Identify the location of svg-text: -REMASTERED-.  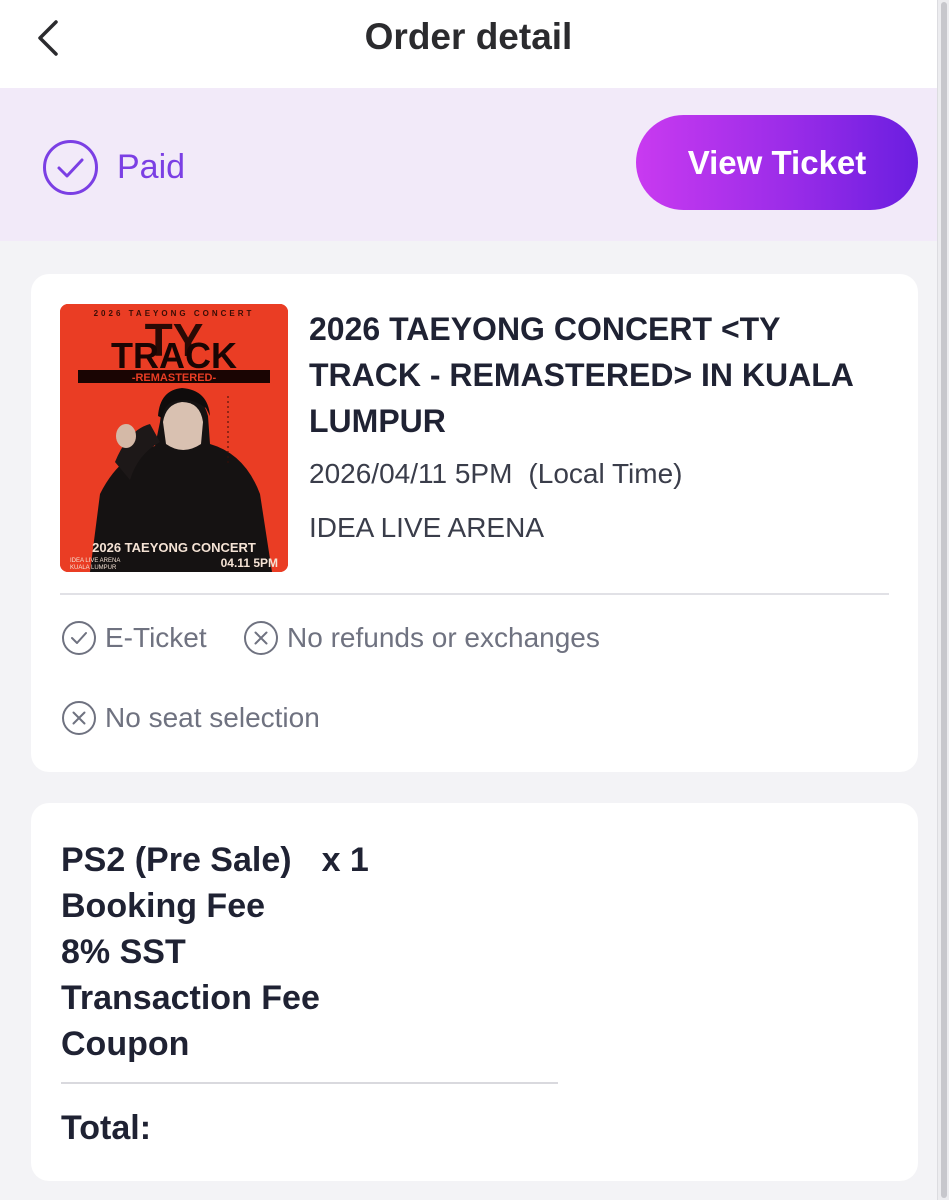
(174, 378).